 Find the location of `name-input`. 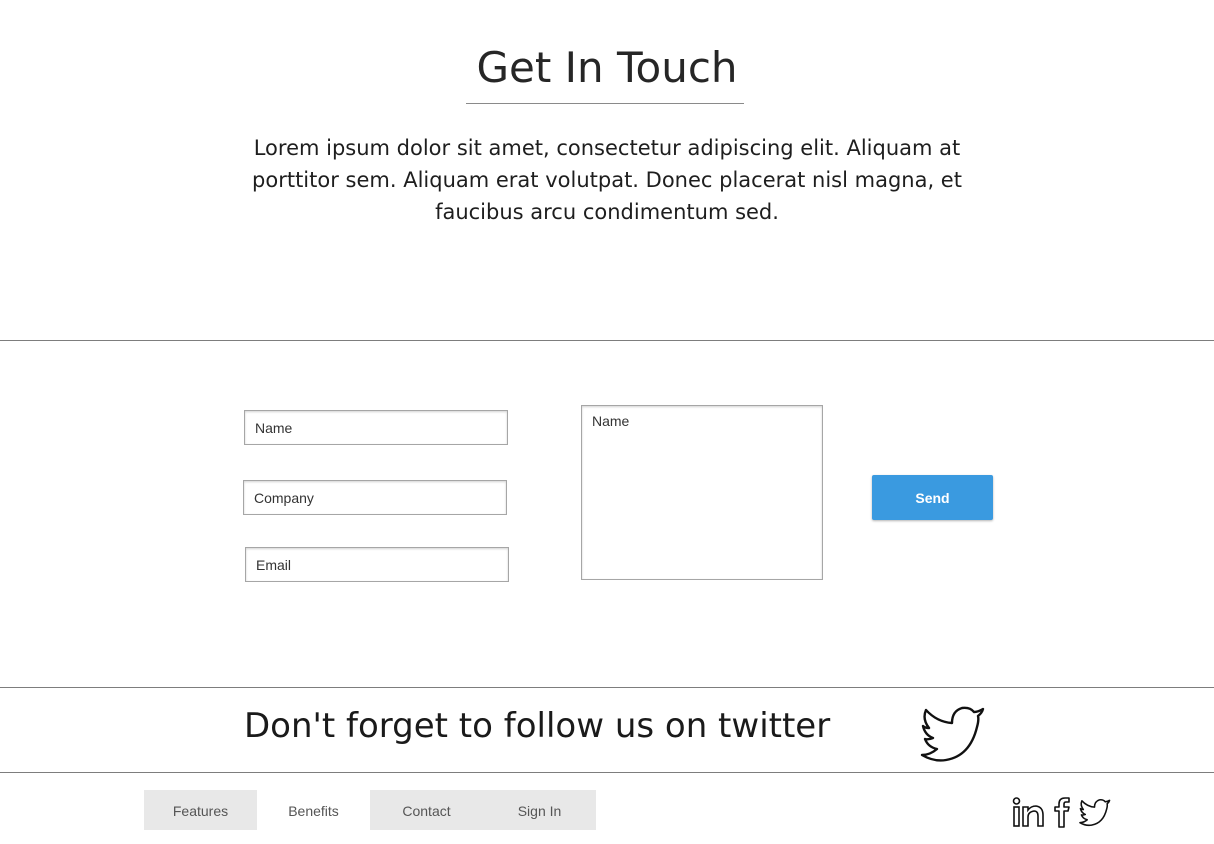

name-input is located at coordinates (376, 427).